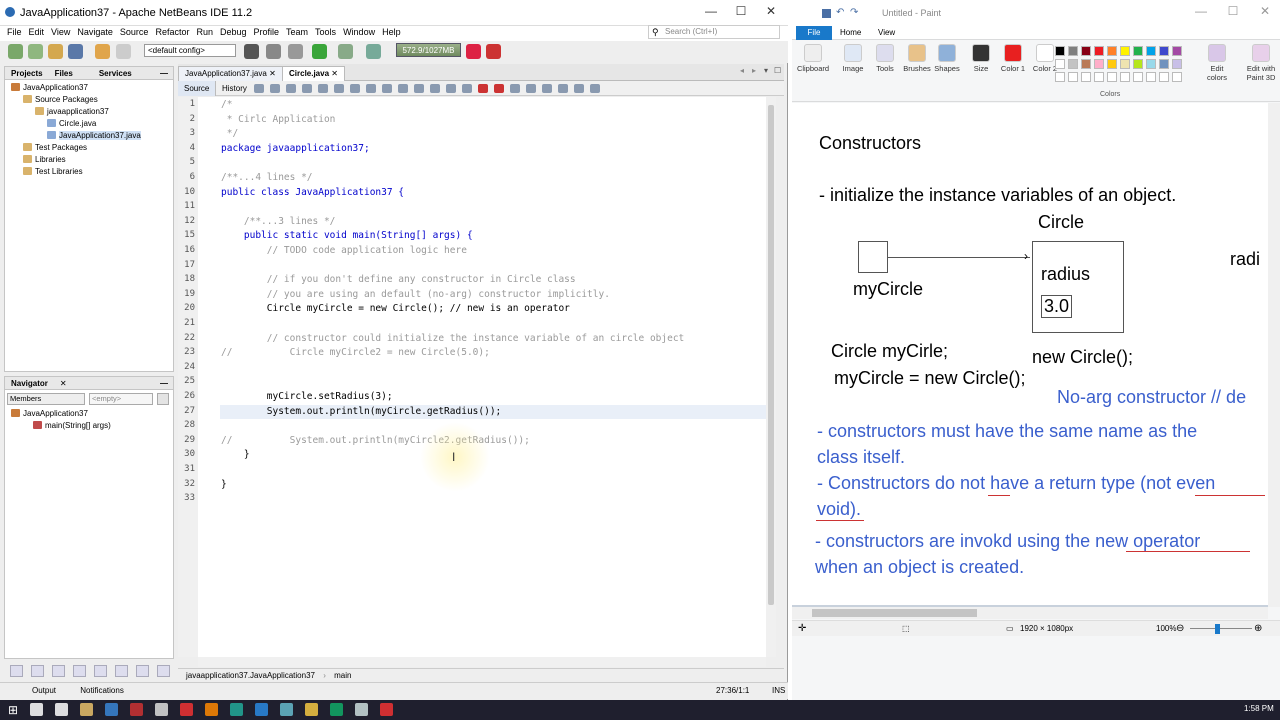  I want to click on tree-item: JavaApplication37, so click(49, 88).